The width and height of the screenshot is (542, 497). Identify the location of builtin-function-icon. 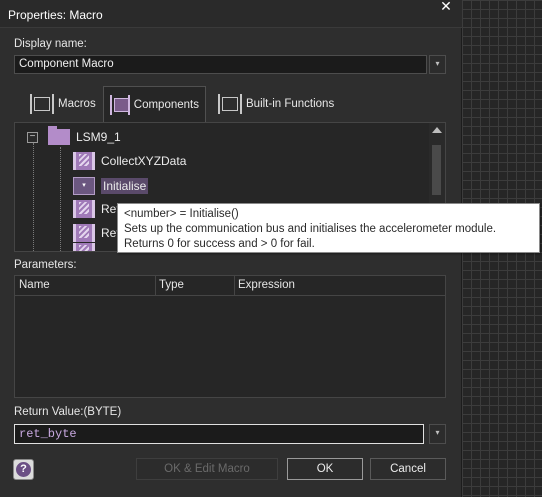
(230, 104).